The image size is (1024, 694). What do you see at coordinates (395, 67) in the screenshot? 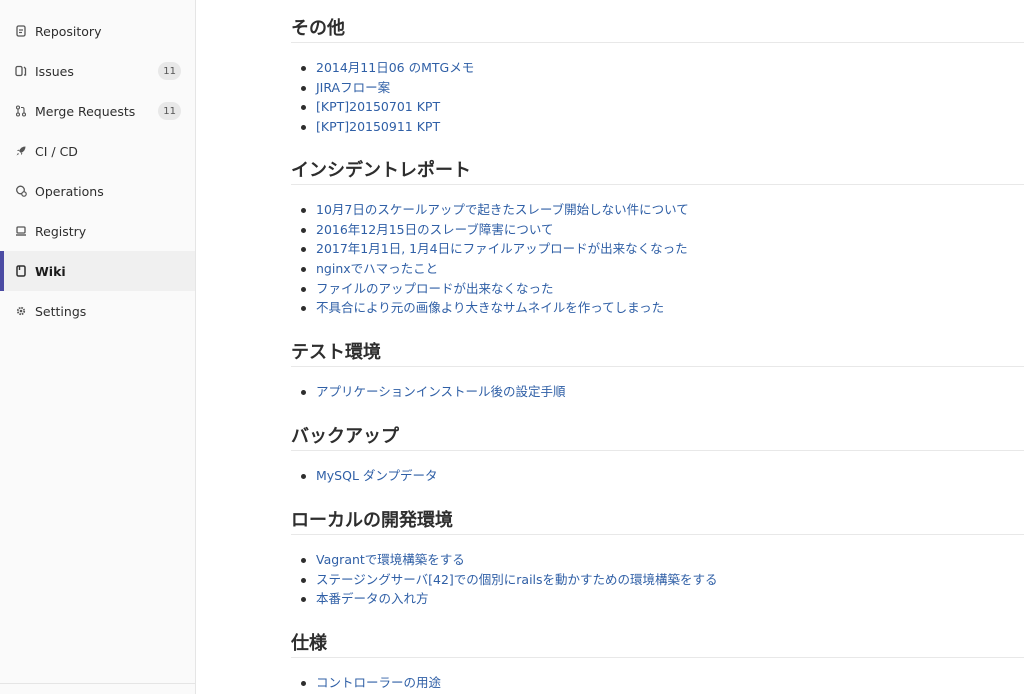
I see `wiki-link: 2014月11日06 のMTGメモ` at bounding box center [395, 67].